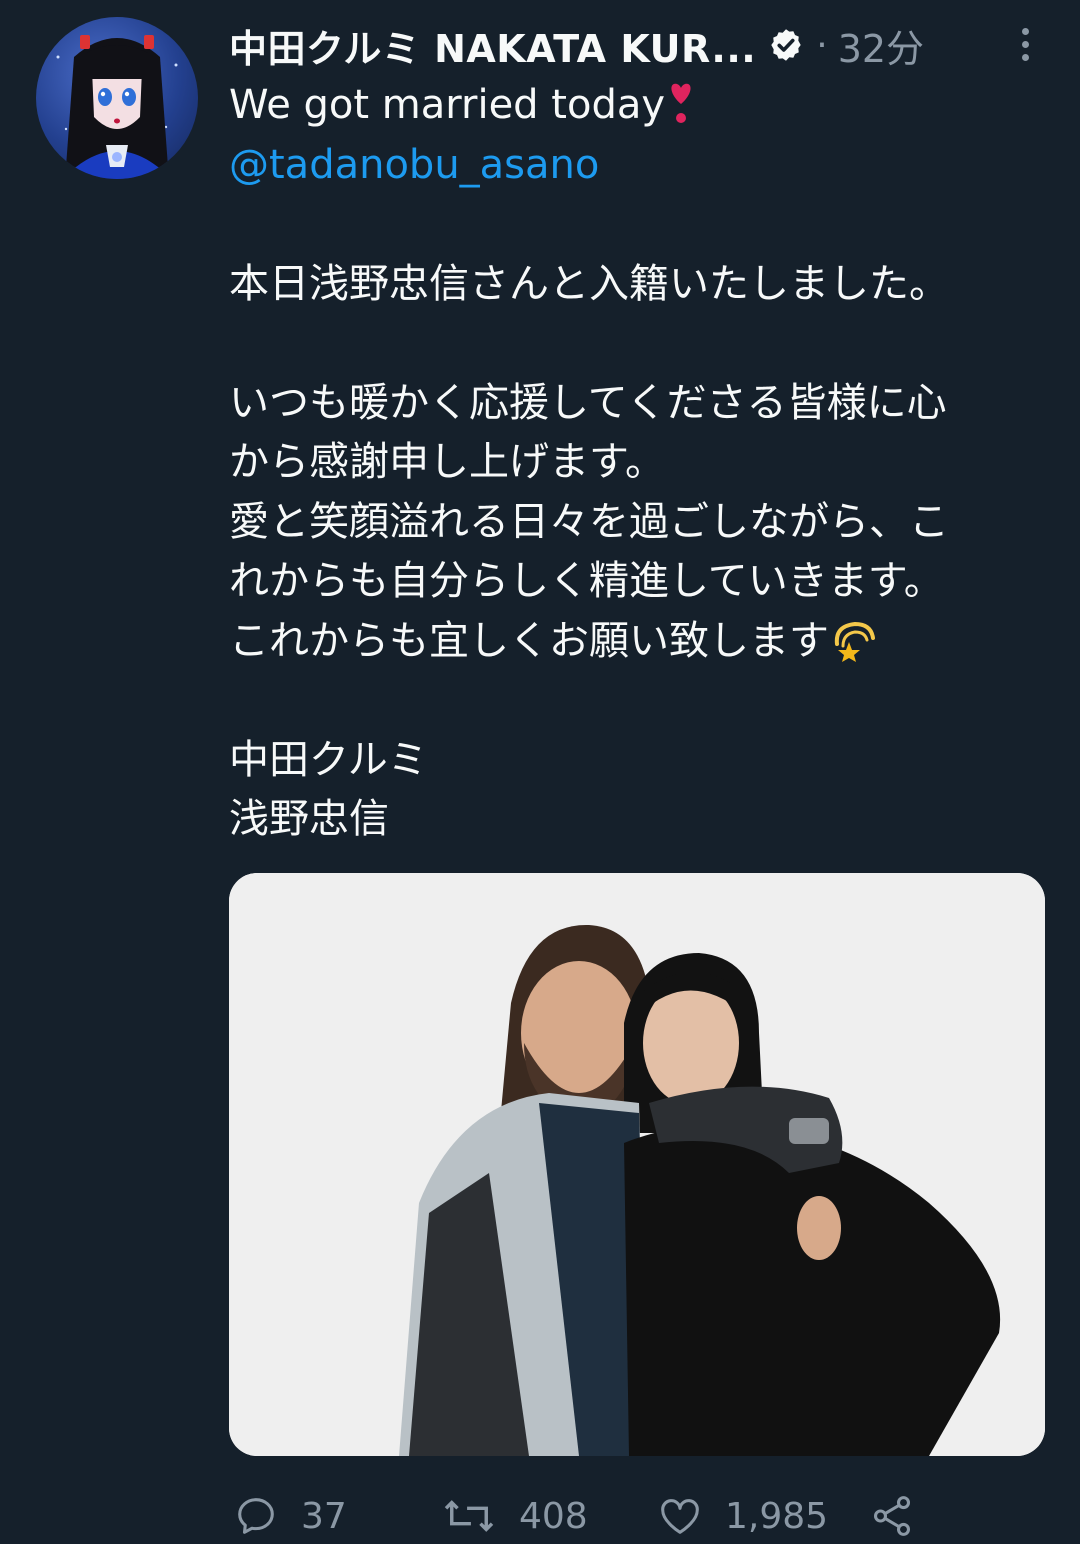 This screenshot has height=1544, width=1080. I want to click on retweet-icon, so click(469, 1516).